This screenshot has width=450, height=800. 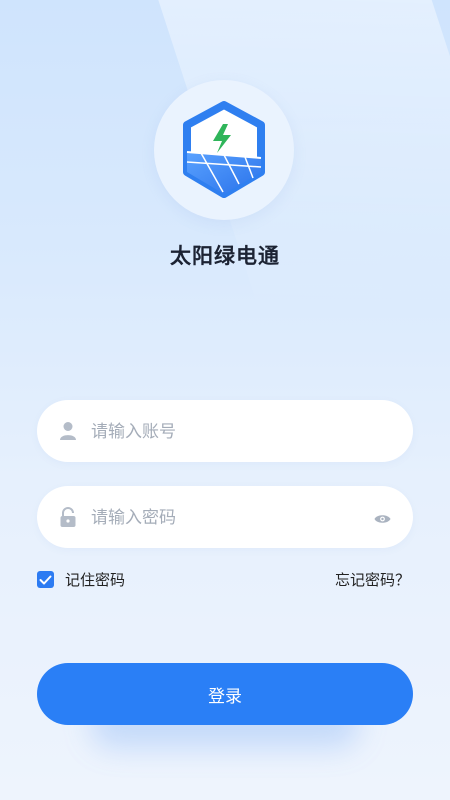 I want to click on account-input, so click(x=231, y=432).